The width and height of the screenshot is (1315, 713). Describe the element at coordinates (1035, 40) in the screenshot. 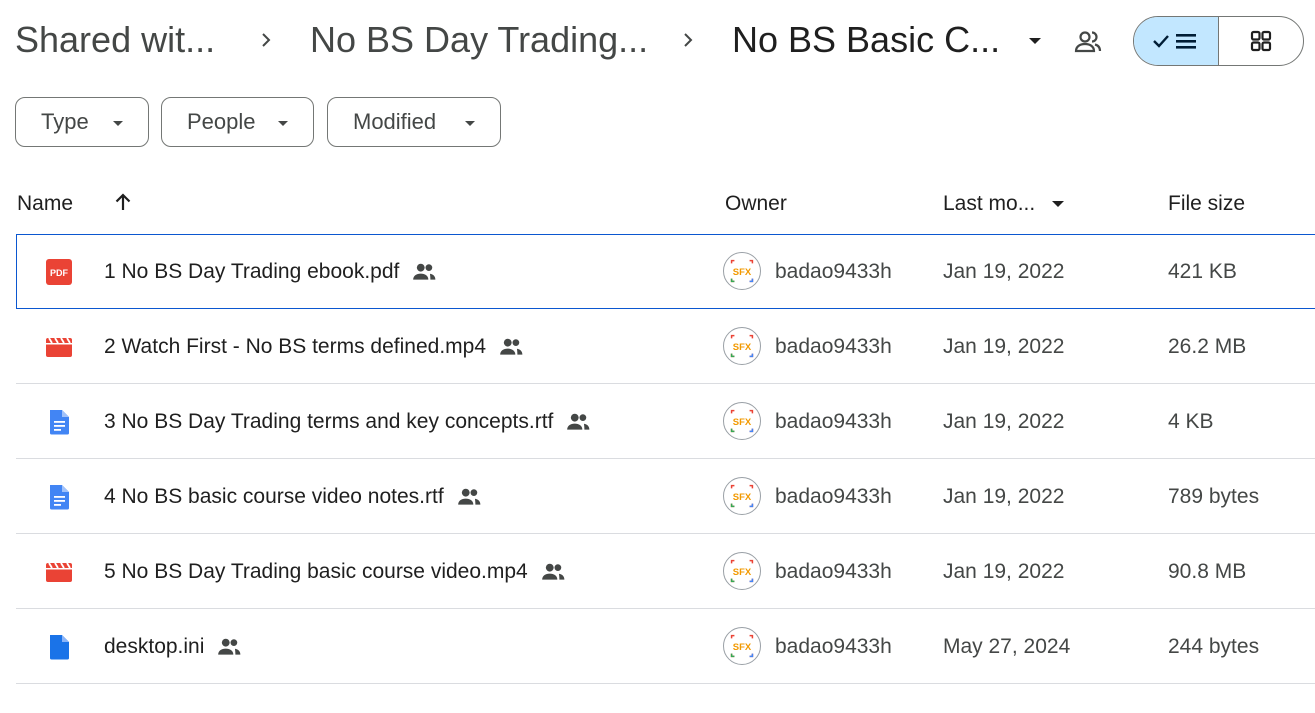

I see `folder-menu-caret-icon` at that location.